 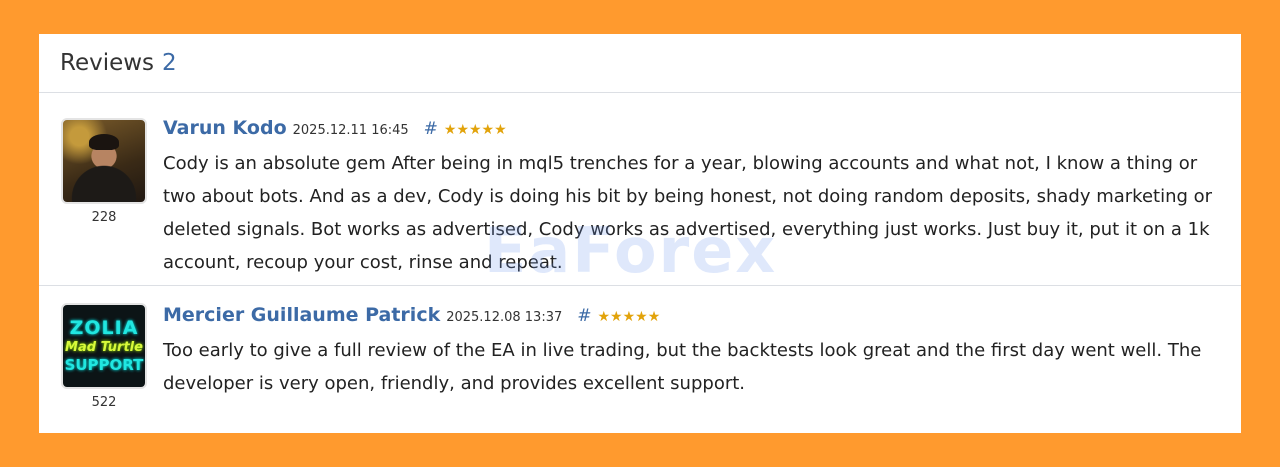 I want to click on avatar-logo-text: Mad Turtle, so click(x=104, y=347).